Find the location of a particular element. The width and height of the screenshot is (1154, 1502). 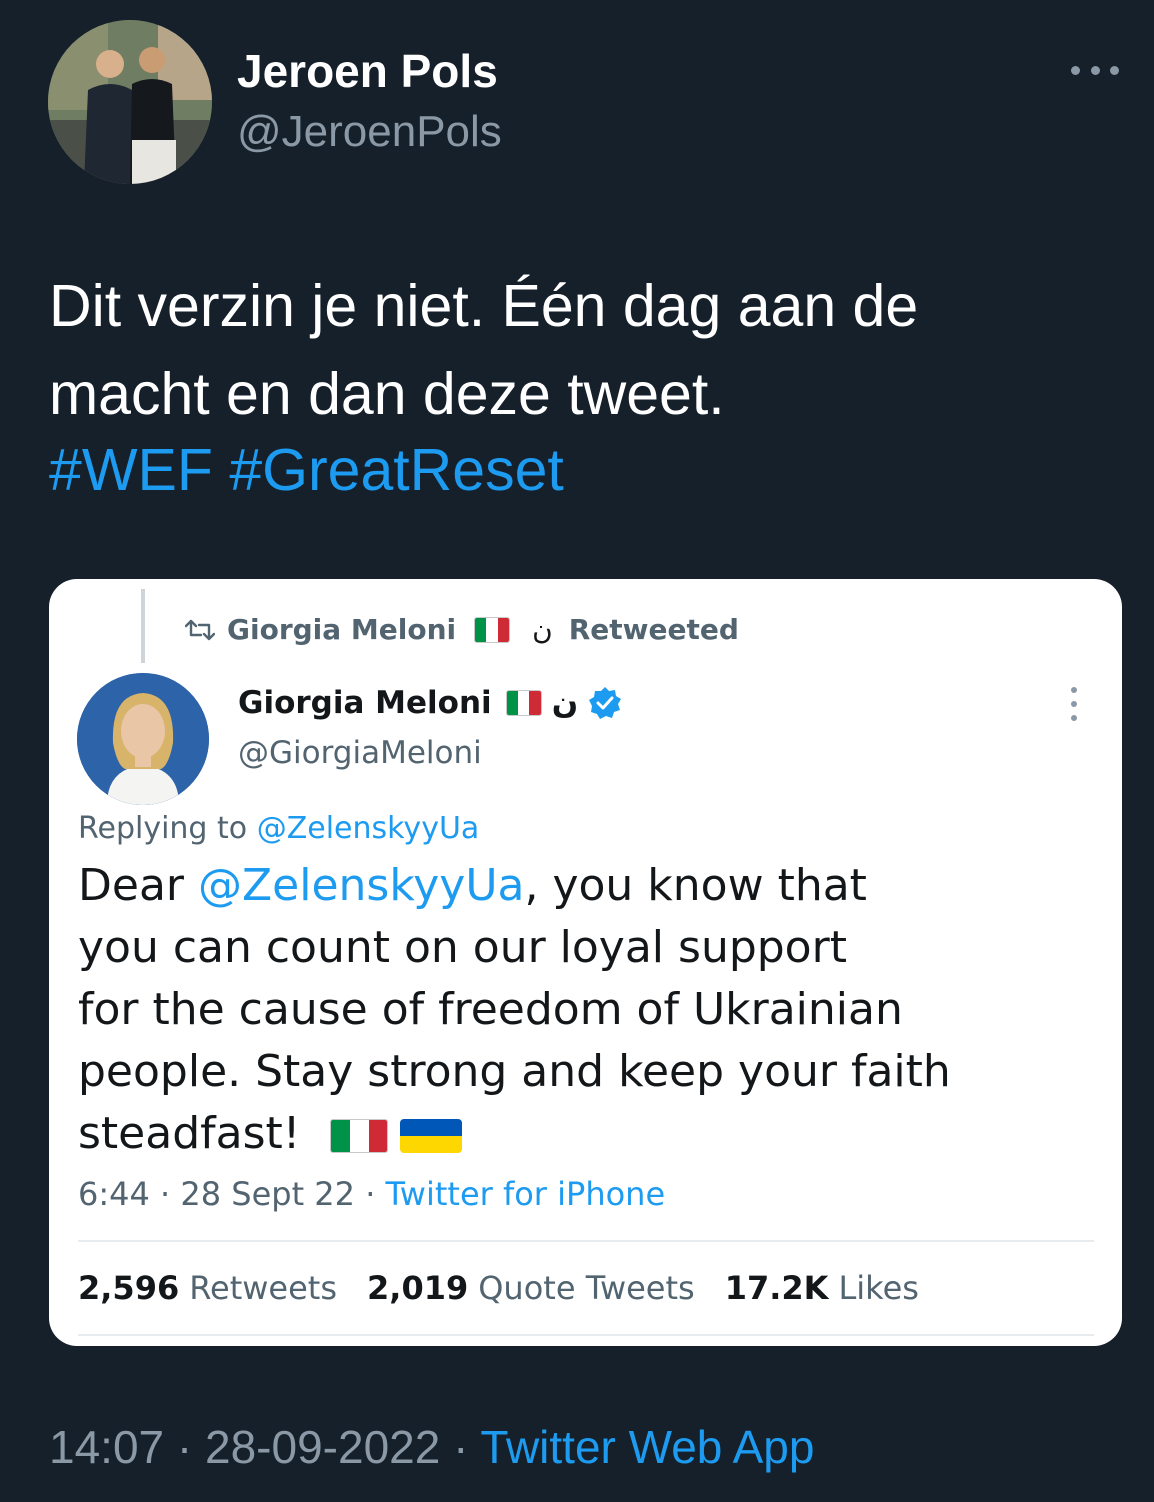

hashtags: #WEF #GreatReset is located at coordinates (306, 470).